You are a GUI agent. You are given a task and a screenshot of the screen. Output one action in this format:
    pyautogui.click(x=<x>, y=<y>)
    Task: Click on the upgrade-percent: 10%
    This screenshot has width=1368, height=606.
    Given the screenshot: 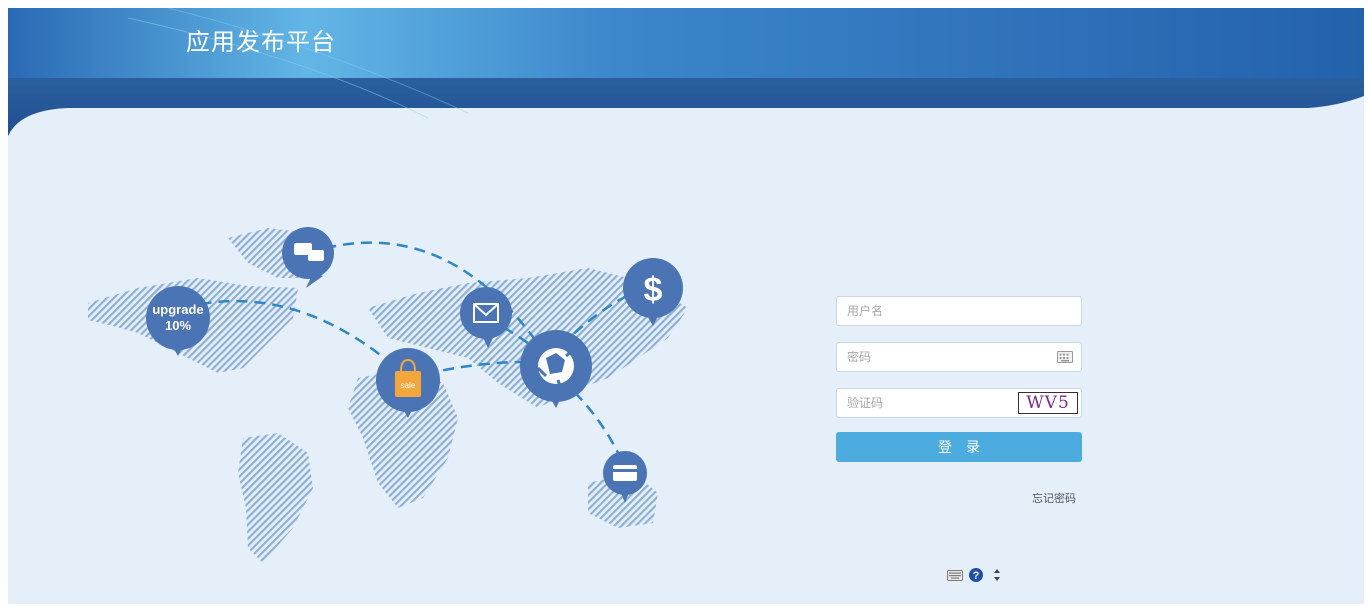 What is the action you would take?
    pyautogui.click(x=178, y=325)
    